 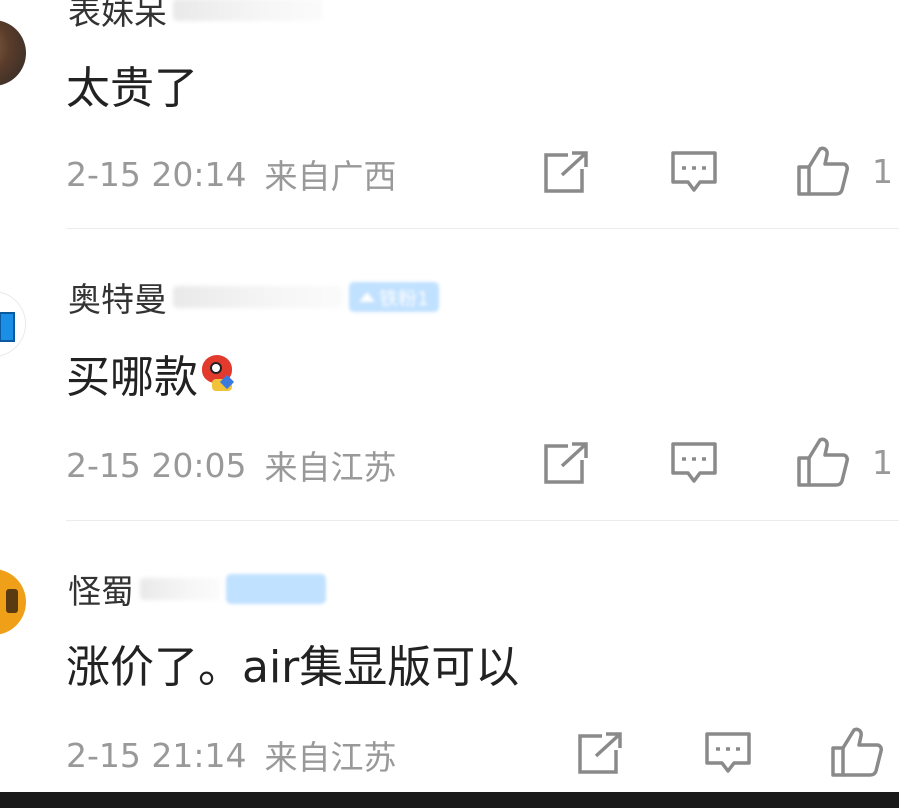 What do you see at coordinates (156, 755) in the screenshot?
I see `timestamp: 2-15 21:14` at bounding box center [156, 755].